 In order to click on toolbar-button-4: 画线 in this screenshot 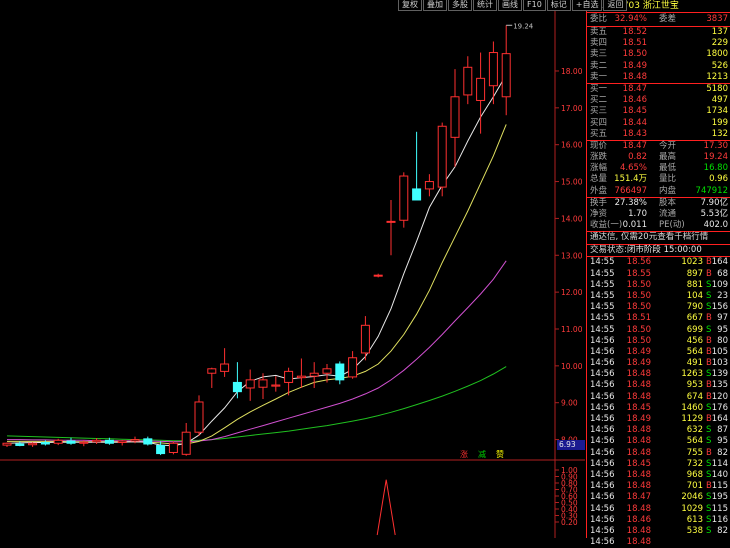, I will do `click(510, 5)`.